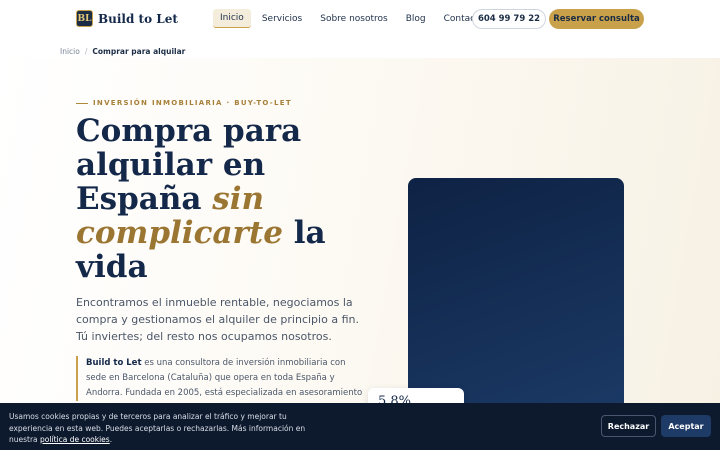  I want to click on reject-cookies-button: Rechazar, so click(628, 426).